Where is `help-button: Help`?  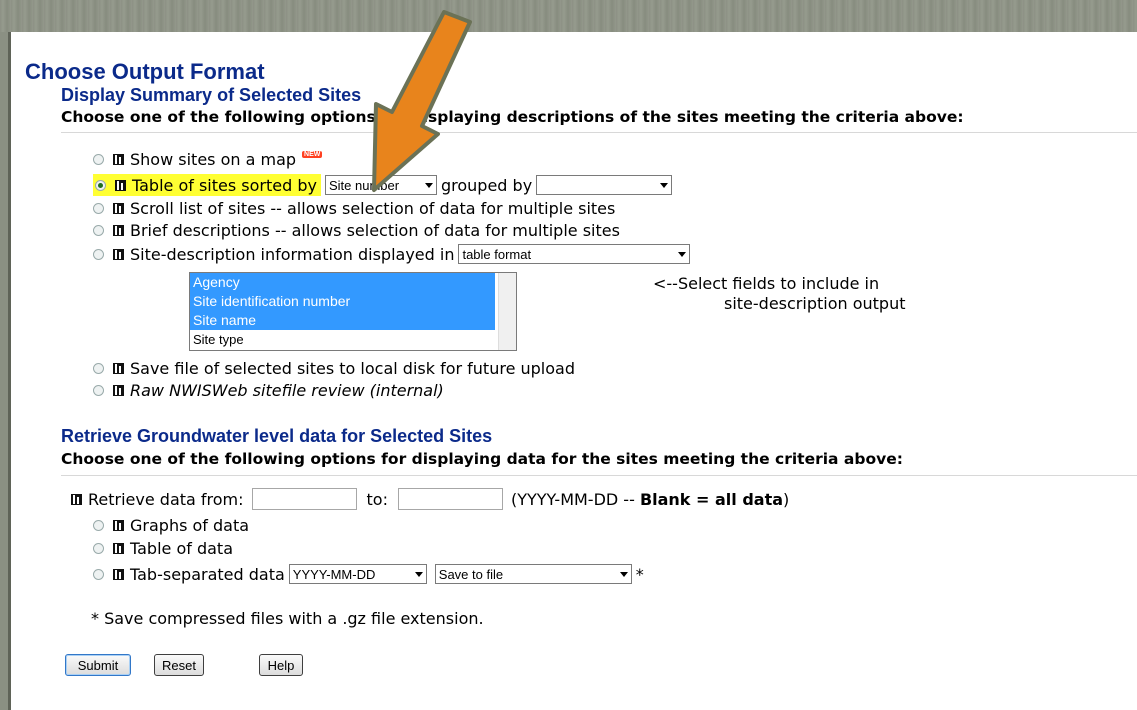
help-button: Help is located at coordinates (281, 665).